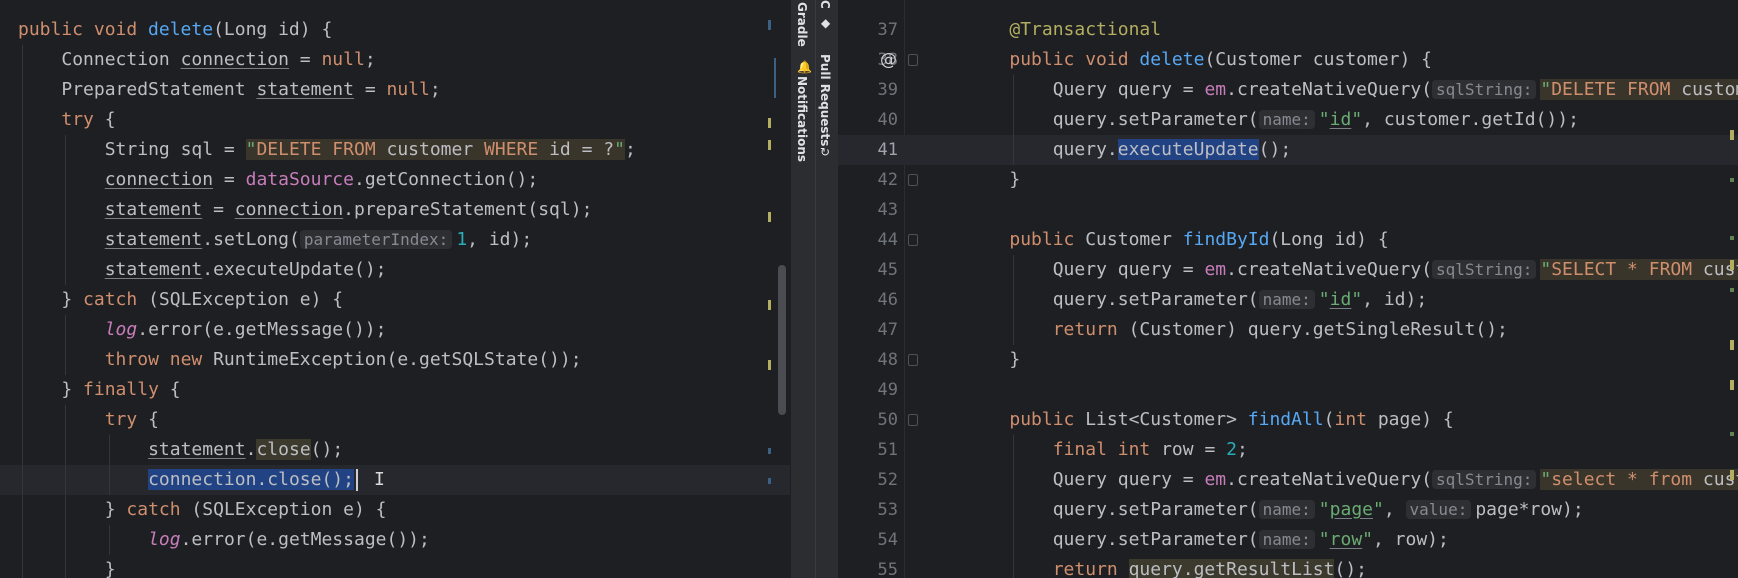 Image resolution: width=1738 pixels, height=578 pixels. Describe the element at coordinates (1288, 180) in the screenshot. I see `code-line: 42}` at that location.